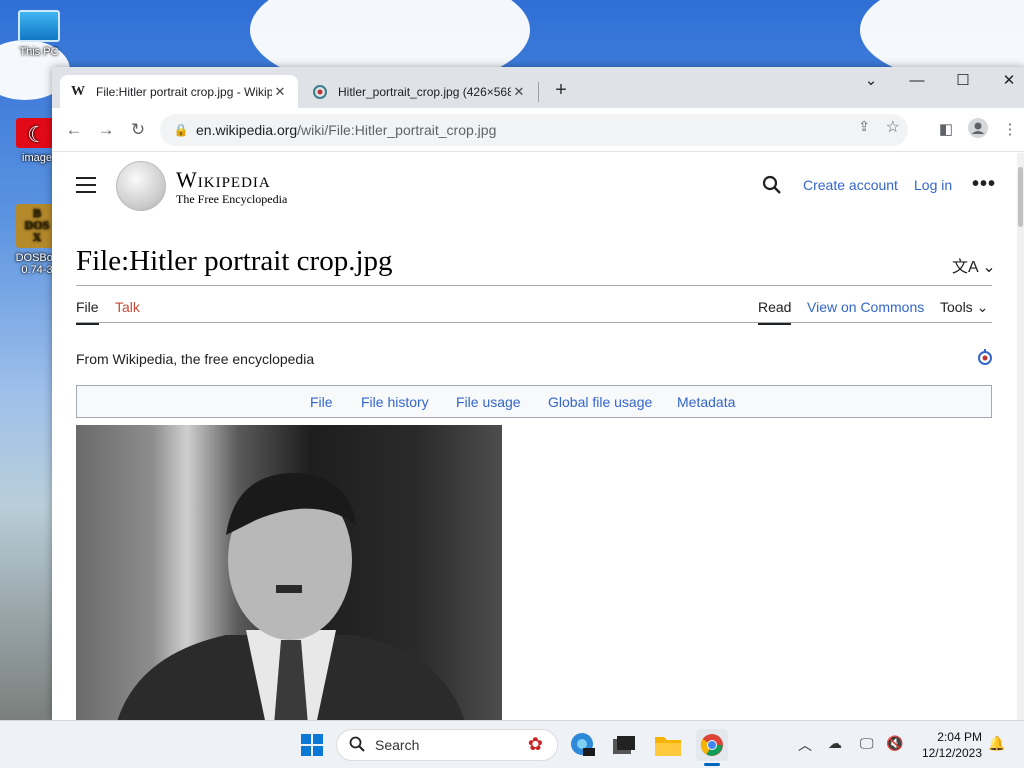  What do you see at coordinates (933, 185) in the screenshot?
I see `log-in-link: Log in` at bounding box center [933, 185].